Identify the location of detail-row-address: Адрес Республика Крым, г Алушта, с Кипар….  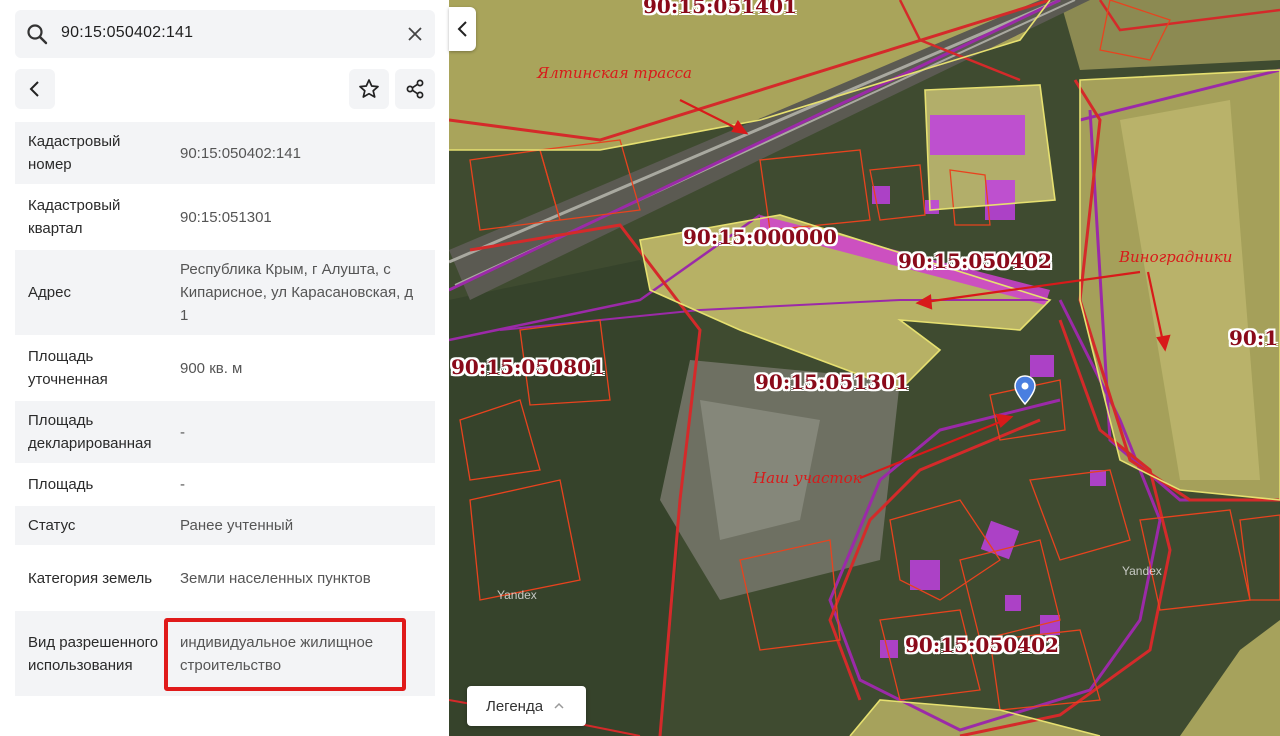
(225, 293).